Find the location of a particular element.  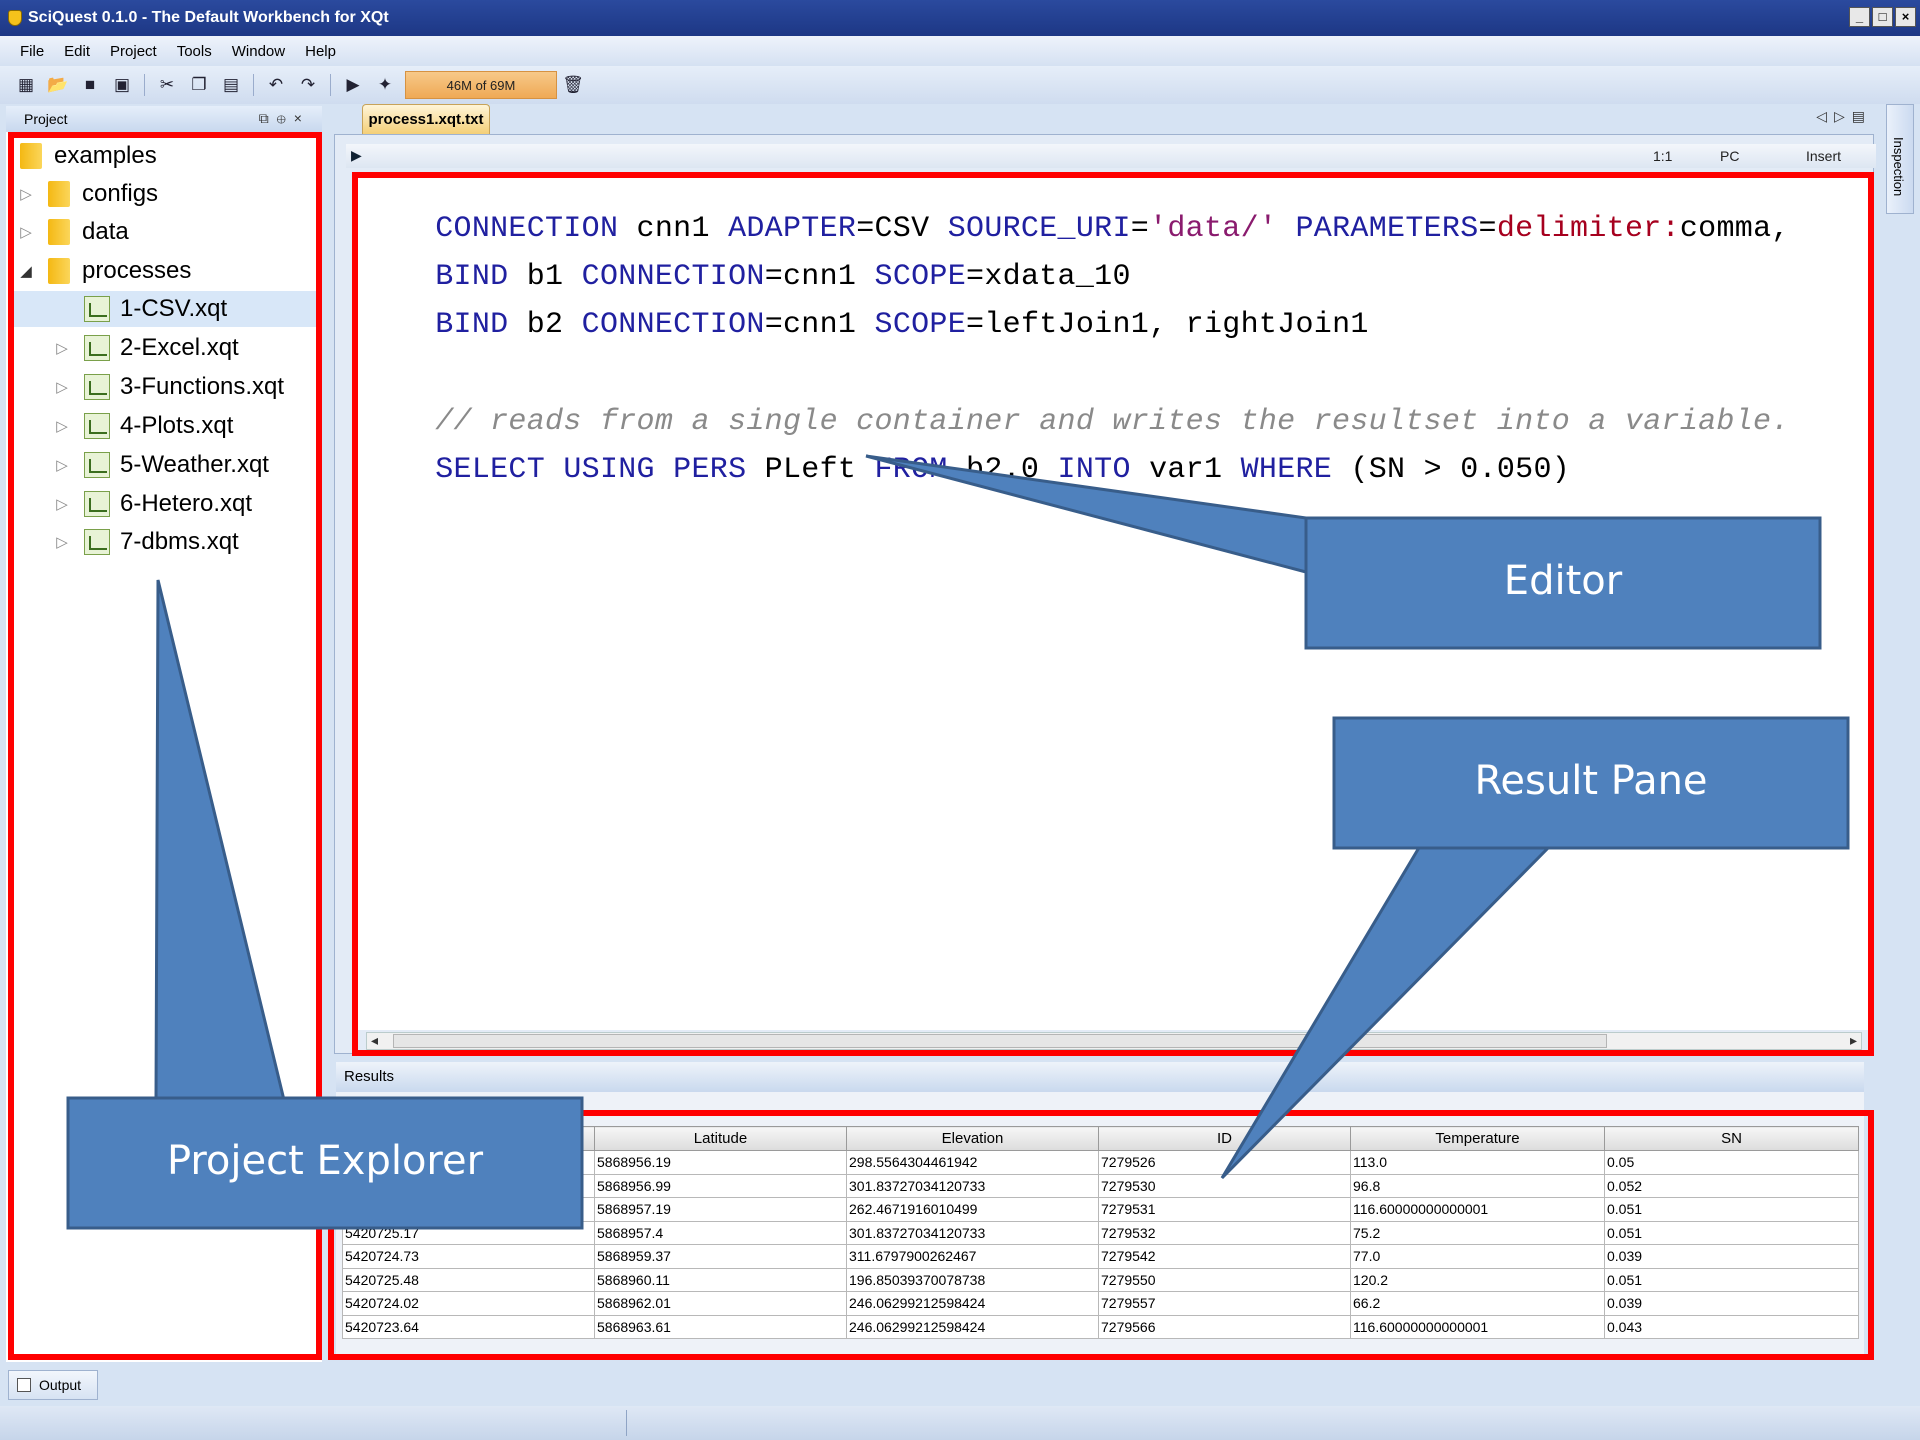

project-explorer-callout is located at coordinates (325, 904).